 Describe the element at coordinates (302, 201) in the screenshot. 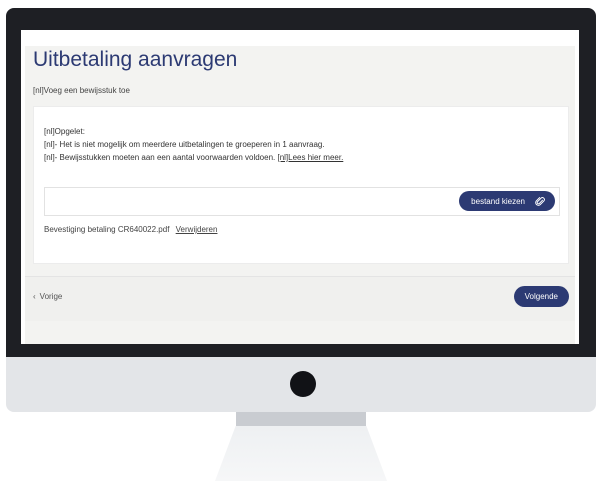

I see `file-upload-field: bestand kiezen` at that location.